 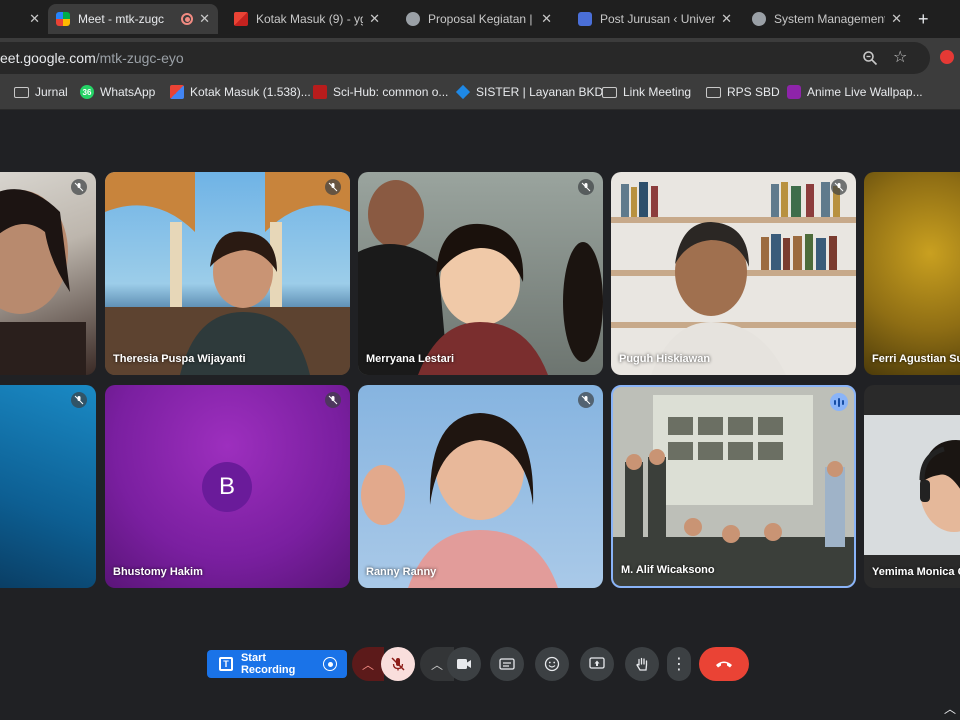 I want to click on url-input: eet.google.com/mtk-zugc-eyo, so click(x=465, y=58).